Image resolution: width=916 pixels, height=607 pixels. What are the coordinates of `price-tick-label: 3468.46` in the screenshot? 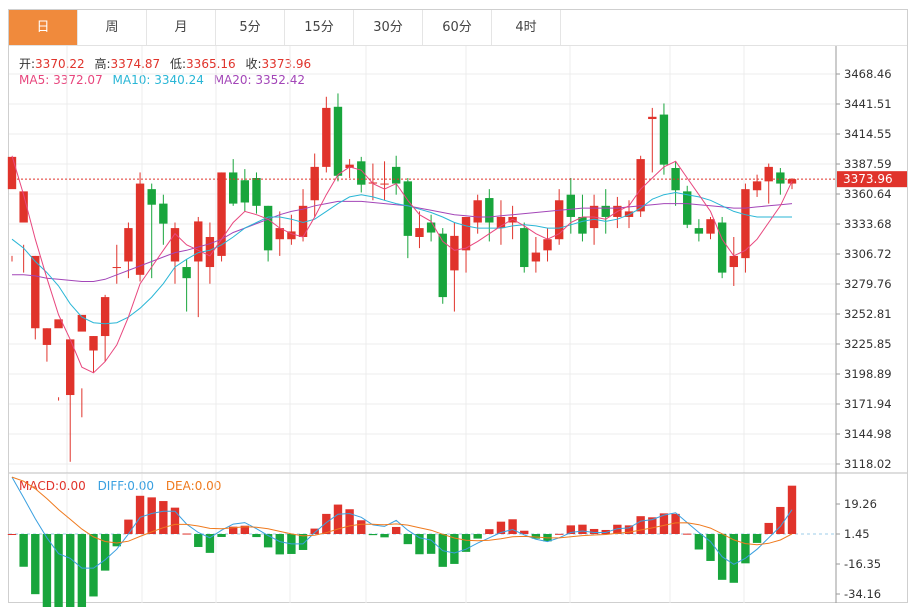 It's located at (868, 74).